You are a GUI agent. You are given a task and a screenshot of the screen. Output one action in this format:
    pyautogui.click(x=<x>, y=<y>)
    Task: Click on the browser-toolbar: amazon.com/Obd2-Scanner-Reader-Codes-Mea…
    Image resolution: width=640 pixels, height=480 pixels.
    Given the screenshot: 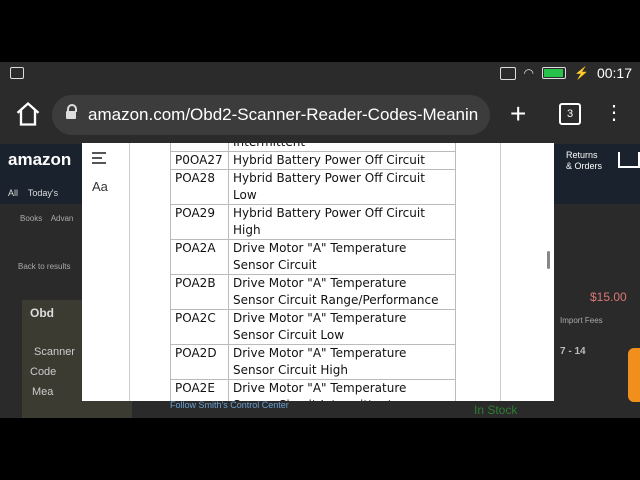 What is the action you would take?
    pyautogui.click(x=320, y=115)
    